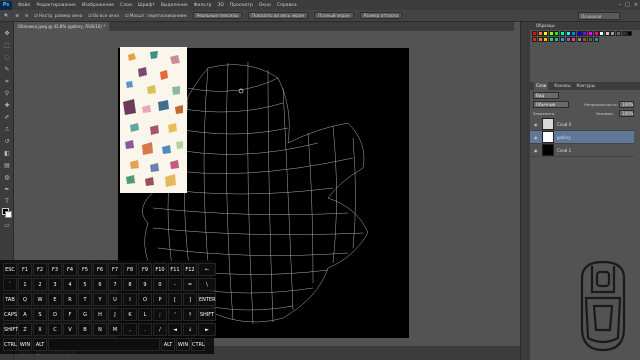 The image size is (640, 360). I want to click on swatches-grid, so click(584, 54).